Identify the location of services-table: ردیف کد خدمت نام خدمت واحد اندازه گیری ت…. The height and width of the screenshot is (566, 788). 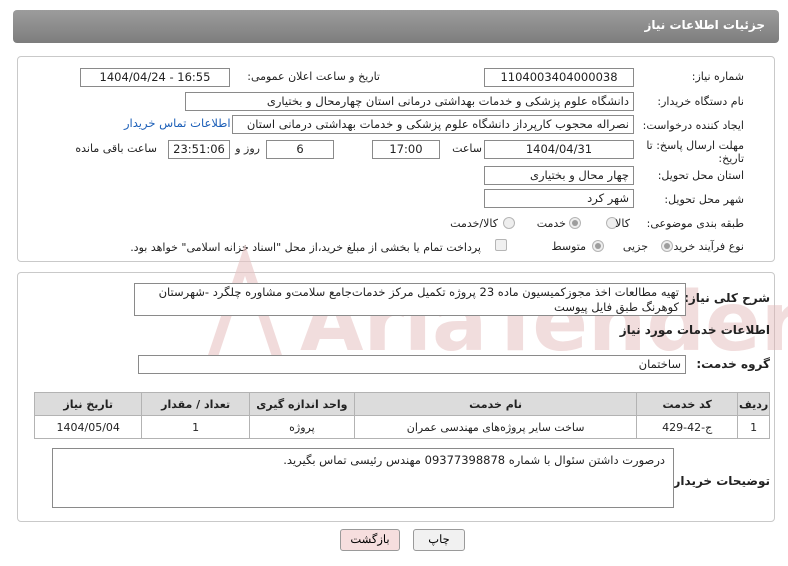
(401, 415).